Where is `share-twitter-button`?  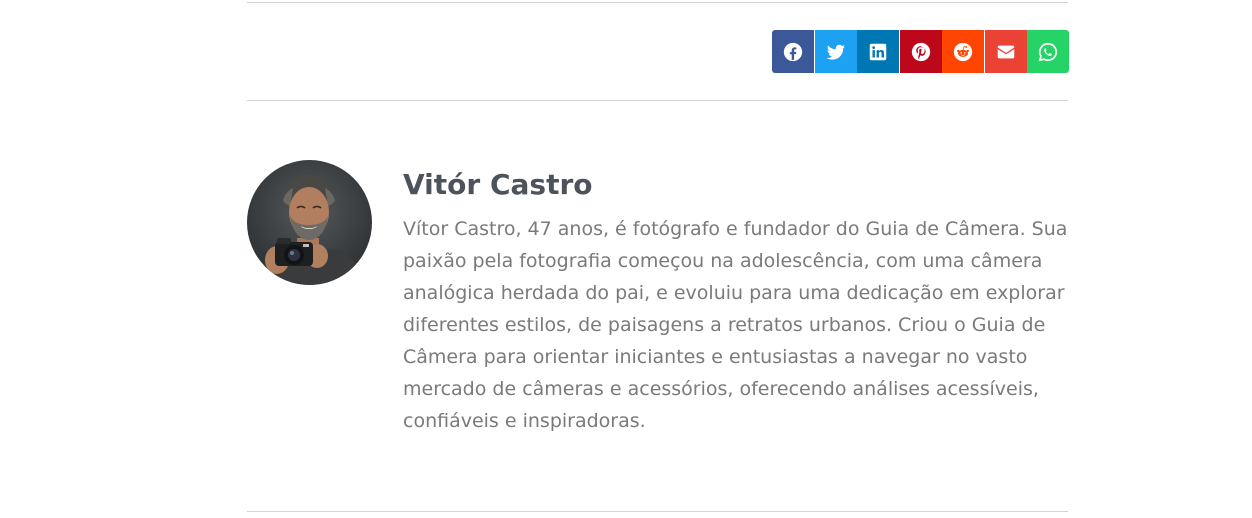 share-twitter-button is located at coordinates (835, 51).